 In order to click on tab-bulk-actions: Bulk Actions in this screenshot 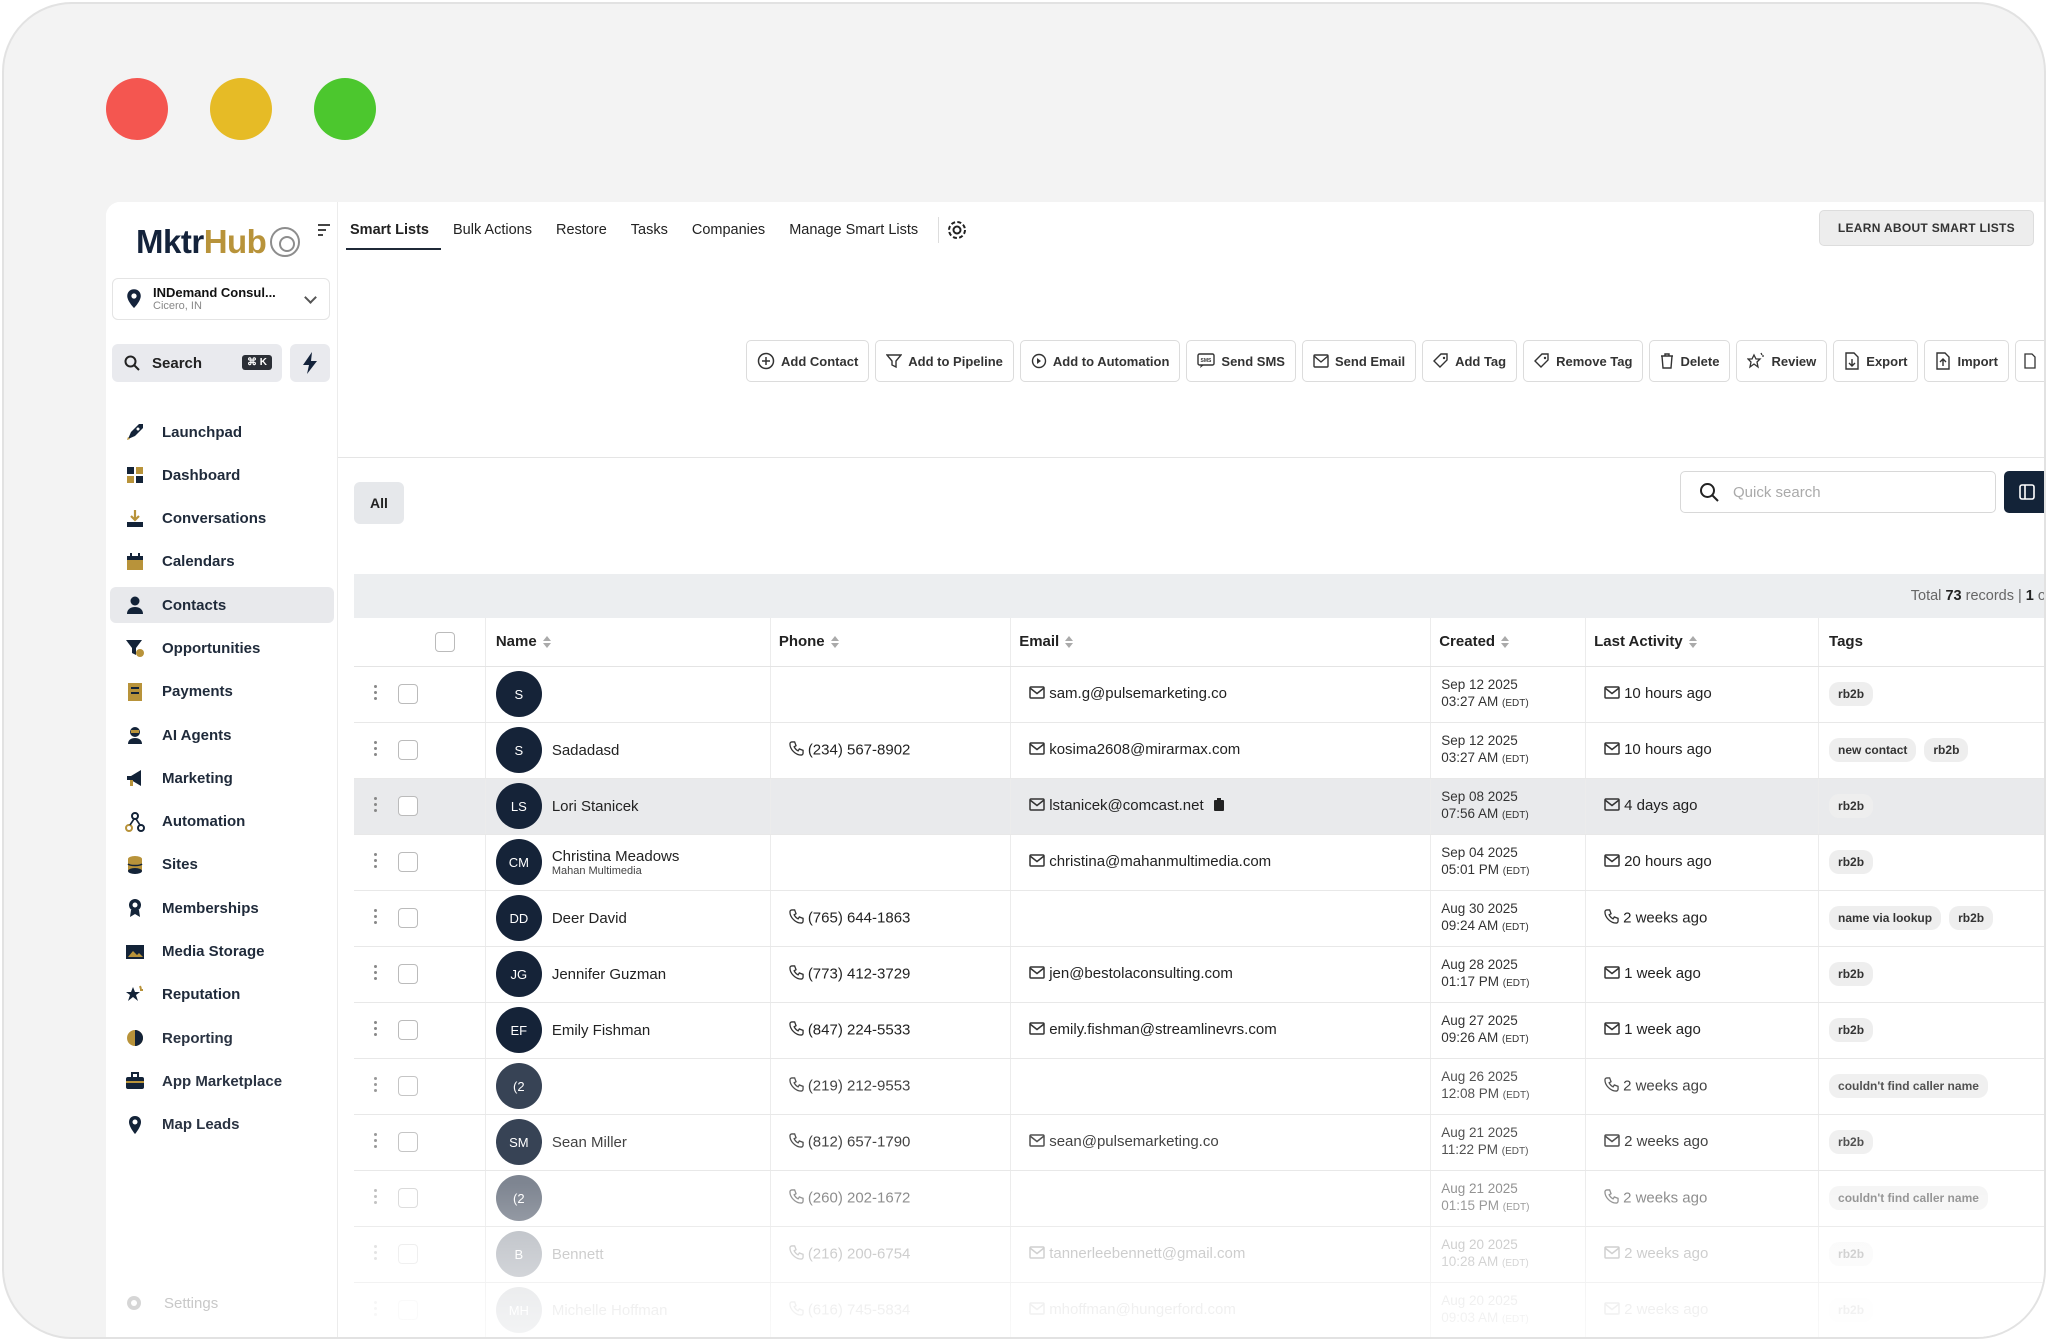, I will do `click(492, 230)`.